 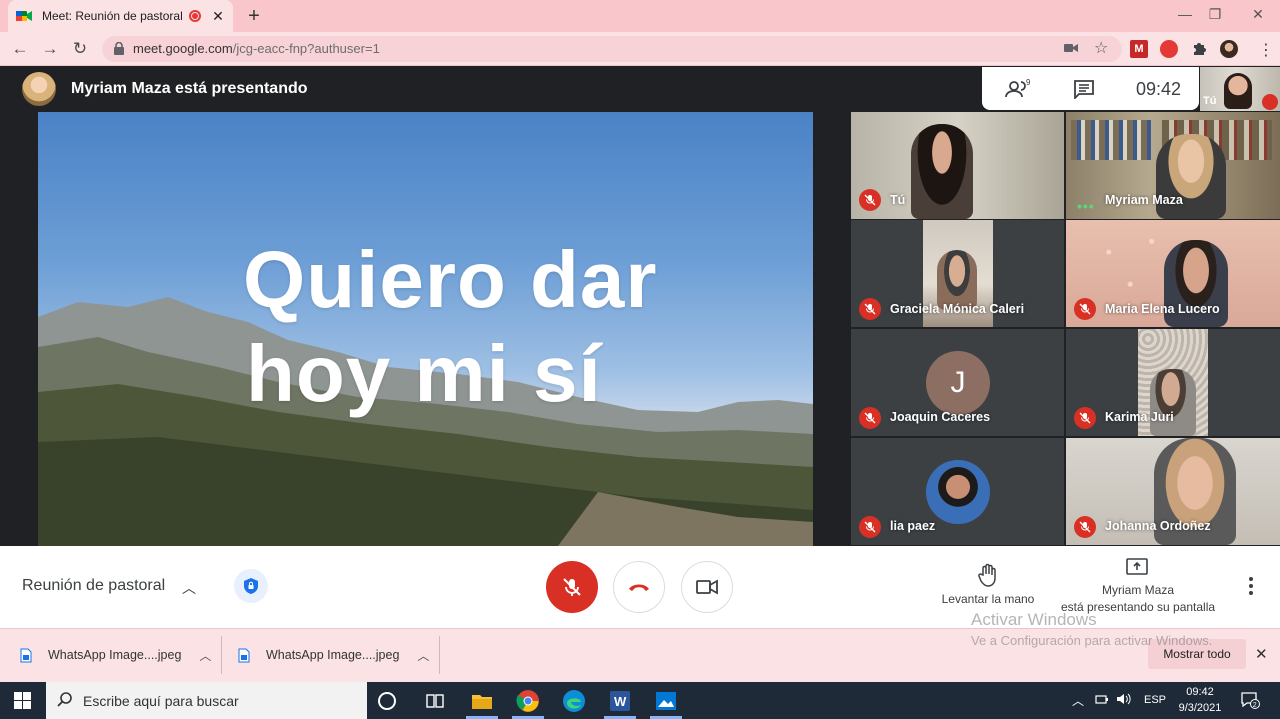 I want to click on input-language: ESP, so click(x=1155, y=700).